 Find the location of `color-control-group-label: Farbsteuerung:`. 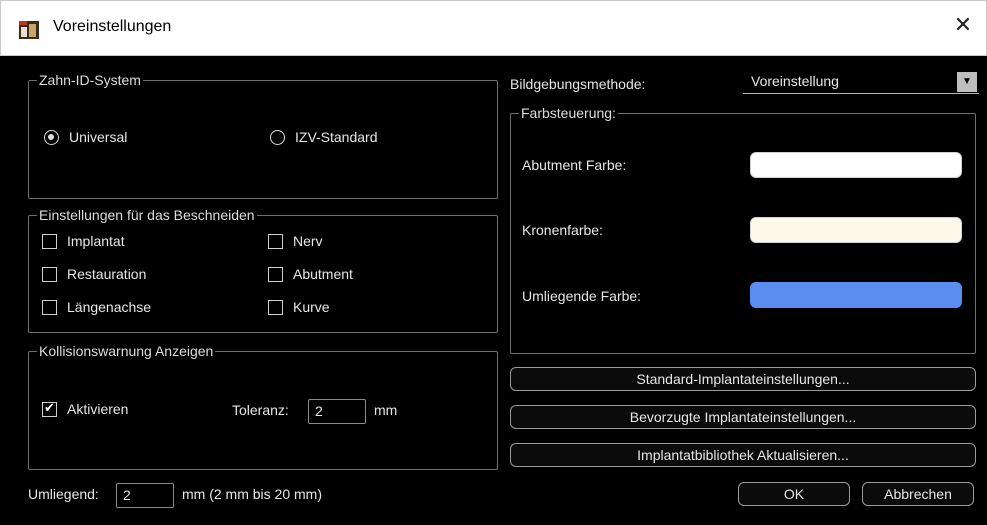

color-control-group-label: Farbsteuerung: is located at coordinates (568, 113).